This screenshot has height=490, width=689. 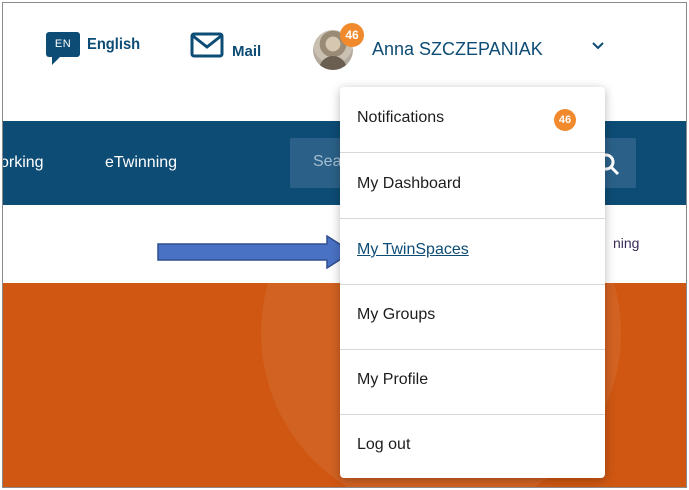 I want to click on menu-item-label: My TwinSpaces, so click(x=413, y=249).